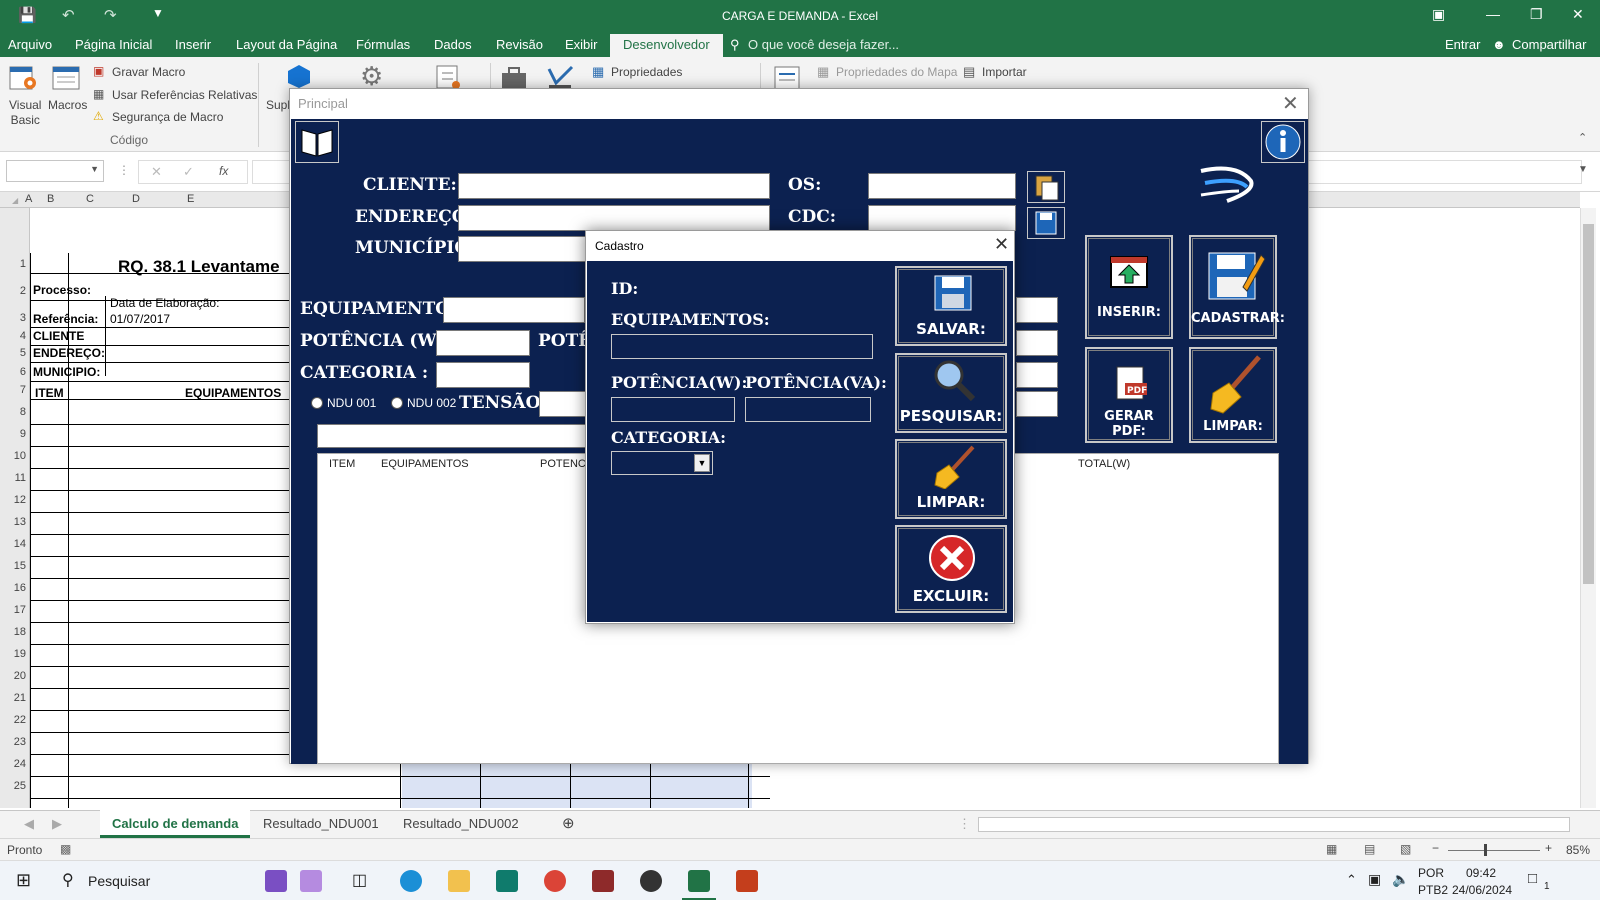  I want to click on keyboard-layout: PTB2, so click(1433, 890).